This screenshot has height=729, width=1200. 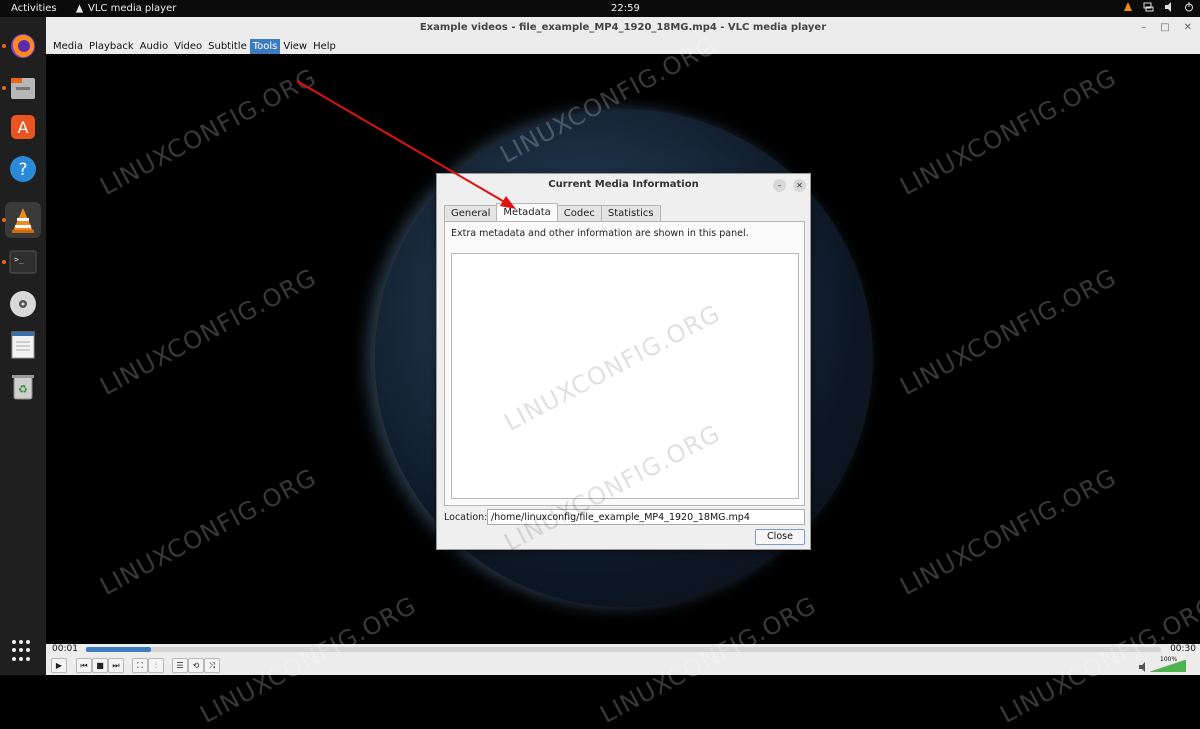 I want to click on volume-slider, so click(x=1168, y=666).